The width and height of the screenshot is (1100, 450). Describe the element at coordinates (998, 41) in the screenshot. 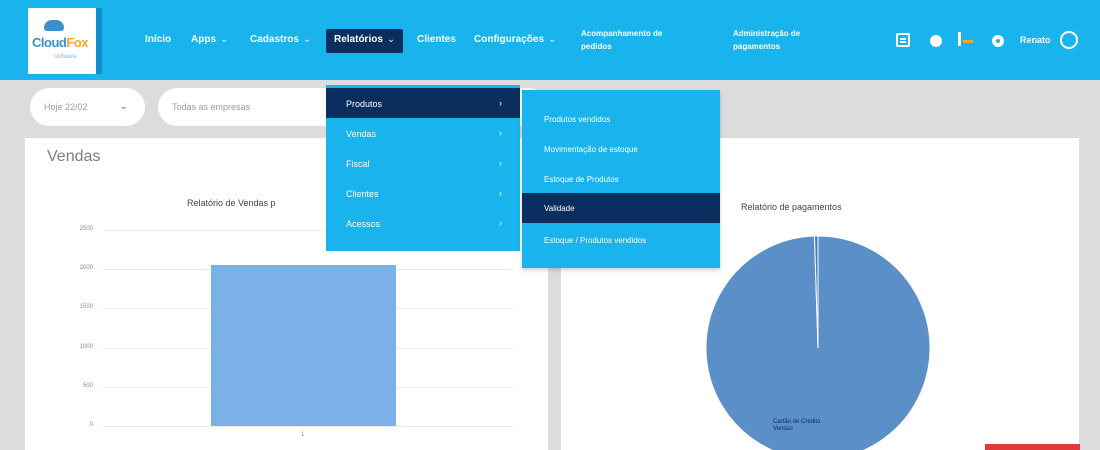

I see `gear-icon` at that location.